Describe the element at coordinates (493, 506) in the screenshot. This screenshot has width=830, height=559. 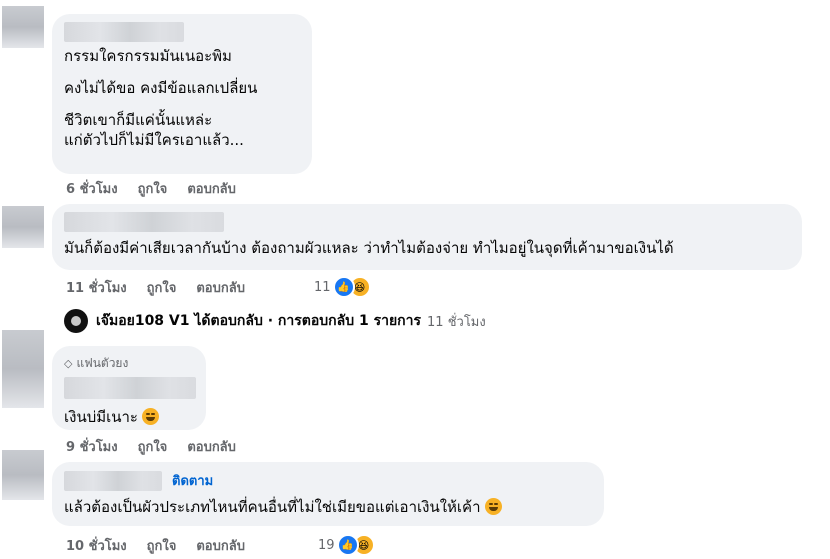
I see `rofl-emoji-icon` at that location.